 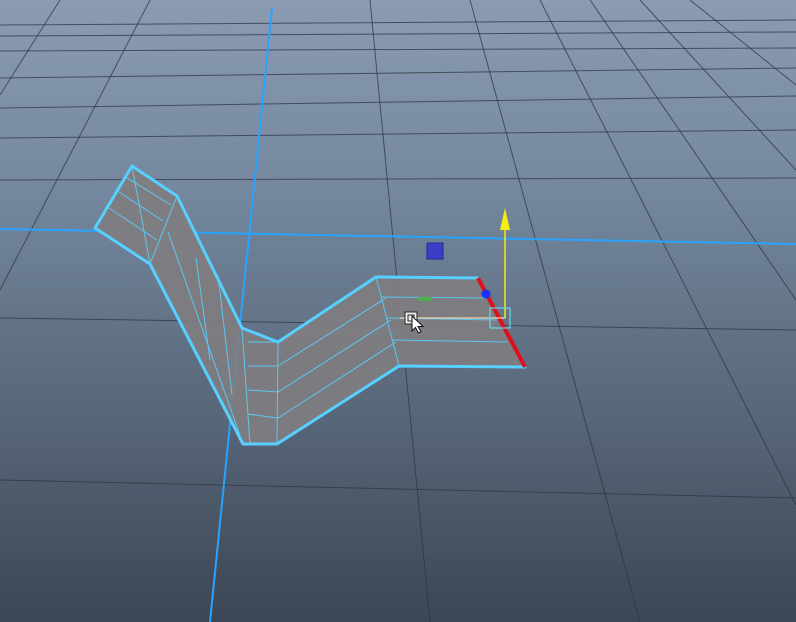 I want to click on move-z-axis-ball, so click(x=486, y=294).